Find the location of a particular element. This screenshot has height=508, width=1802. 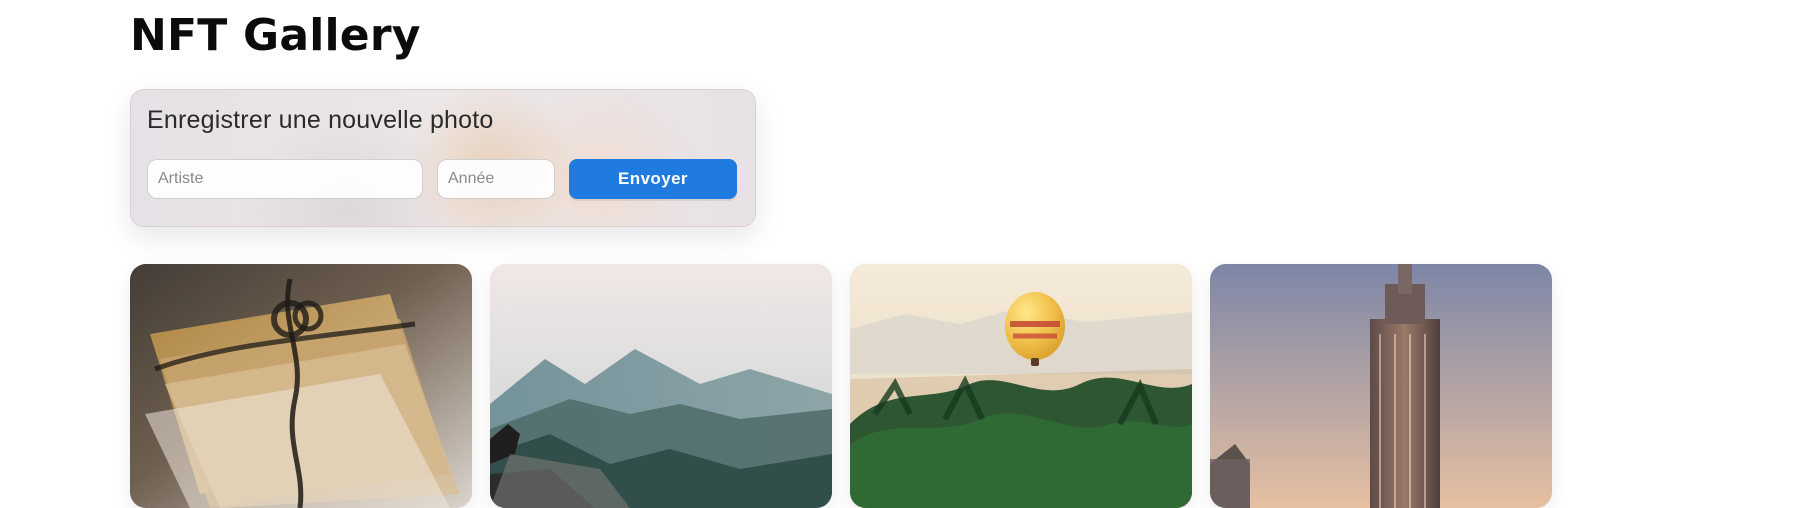

card-content: Enregistrer une nouvelle photo Envoyer is located at coordinates (443, 158).